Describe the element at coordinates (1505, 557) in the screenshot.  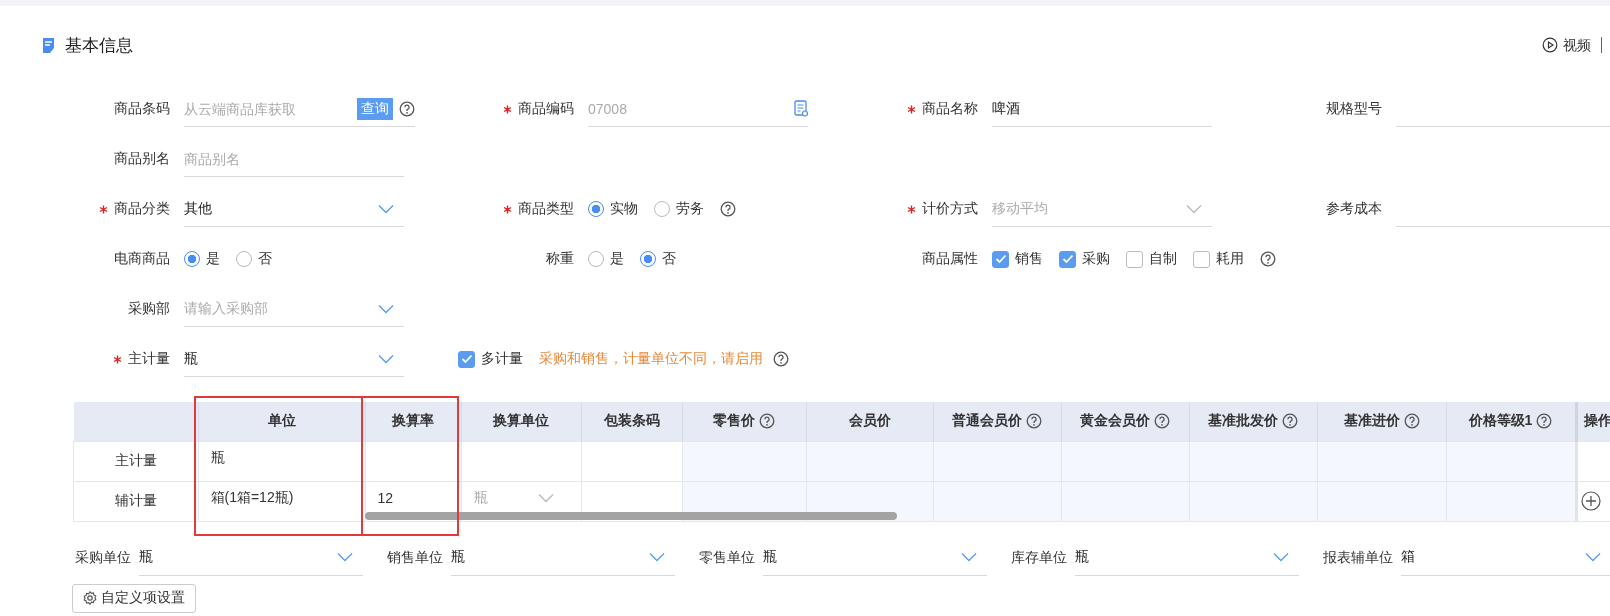
I see `select-field: 箱` at that location.